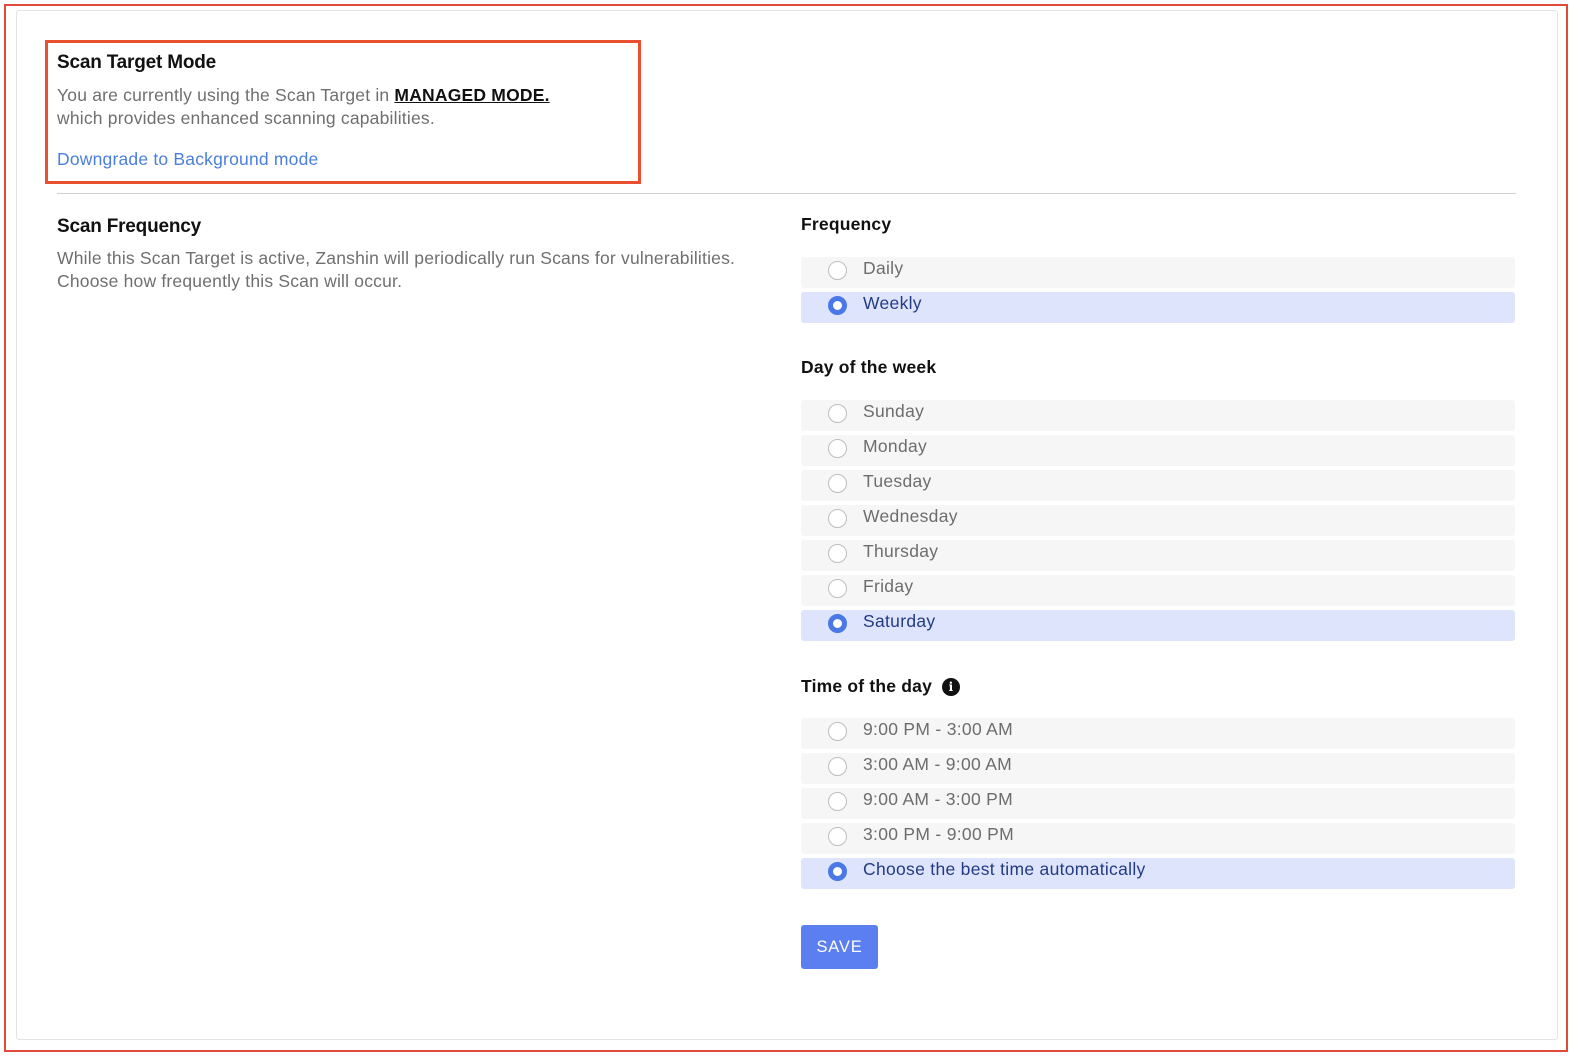  Describe the element at coordinates (938, 834) in the screenshot. I see `option-label: 3:00 PM - 9:00 PM` at that location.